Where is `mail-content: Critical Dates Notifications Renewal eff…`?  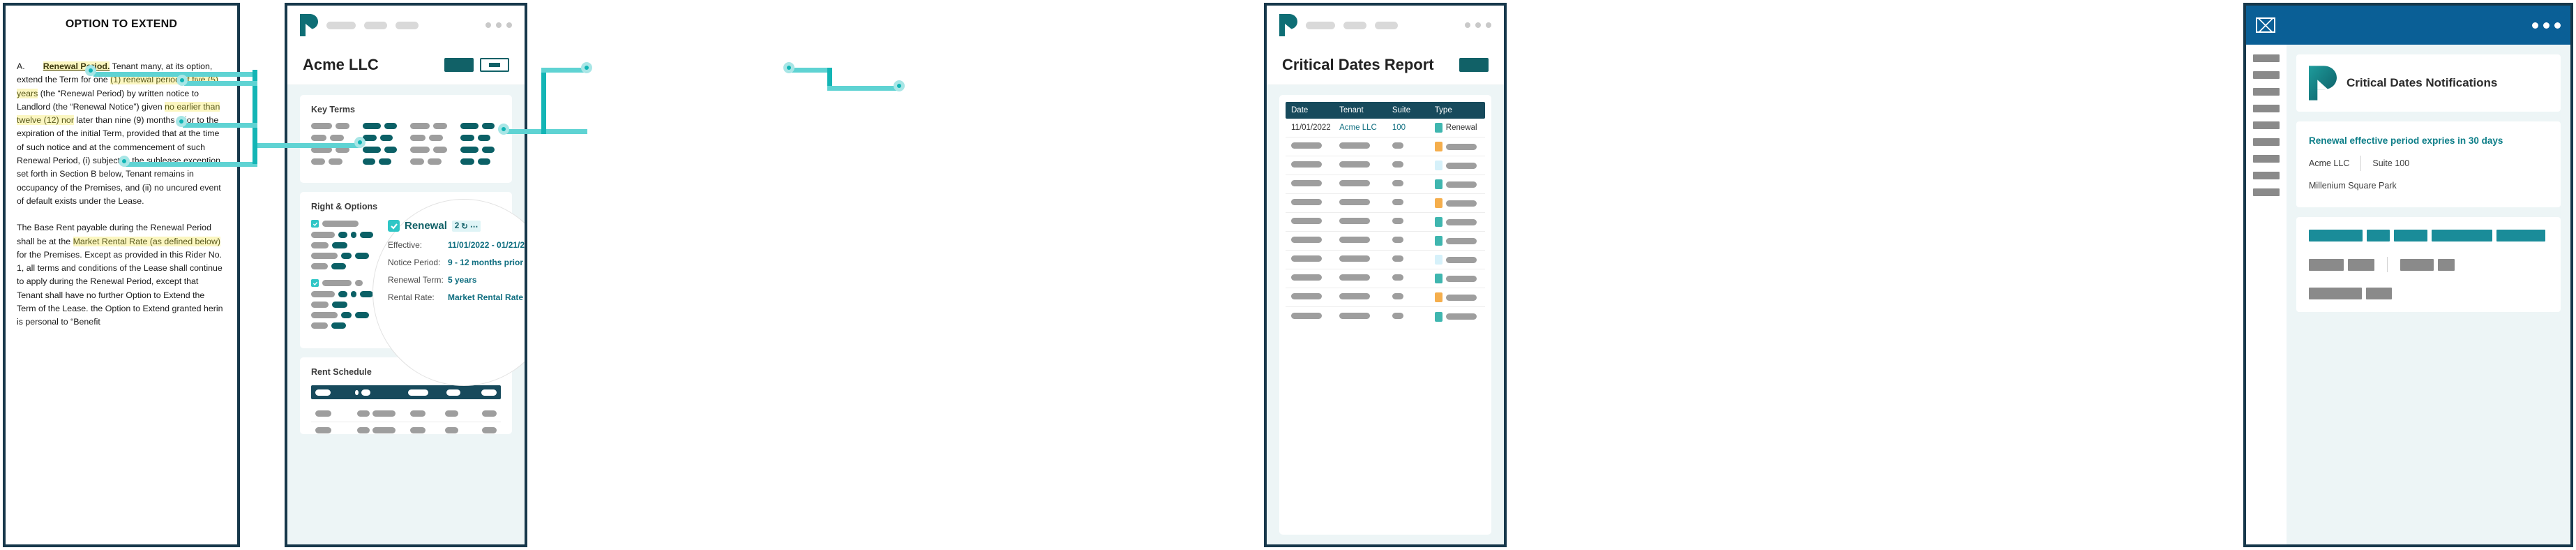
mail-content: Critical Dates Notifications Renewal eff… is located at coordinates (2428, 294).